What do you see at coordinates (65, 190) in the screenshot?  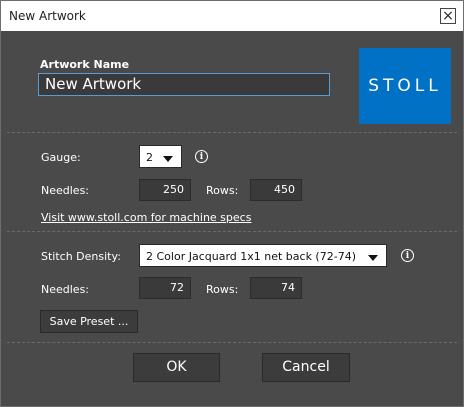 I see `needles-label: Needles:` at bounding box center [65, 190].